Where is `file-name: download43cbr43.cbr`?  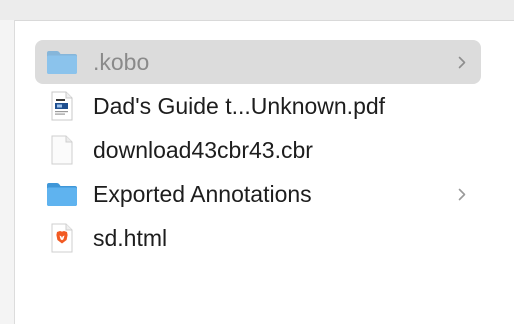 file-name: download43cbr43.cbr is located at coordinates (203, 149).